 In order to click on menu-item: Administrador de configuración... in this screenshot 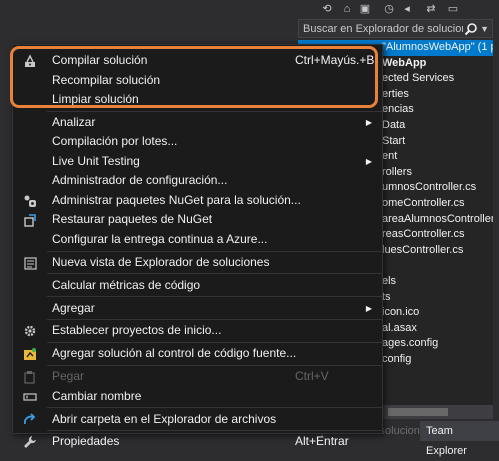, I will do `click(197, 181)`.